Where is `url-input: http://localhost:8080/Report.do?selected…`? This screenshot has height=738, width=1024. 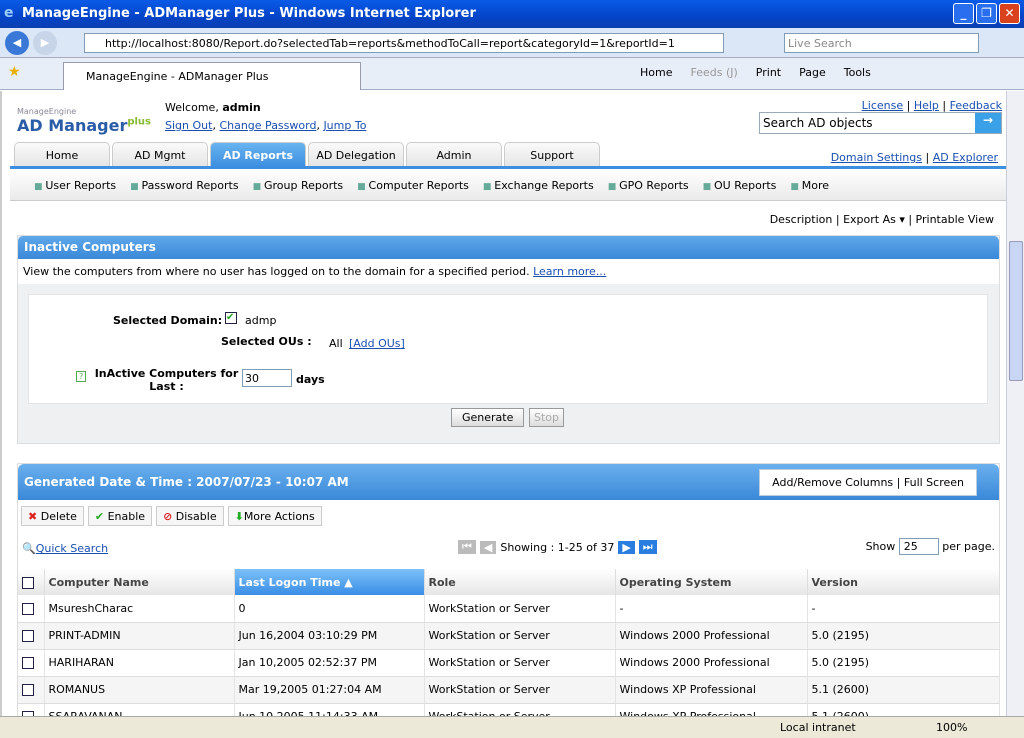 url-input: http://localhost:8080/Report.do?selected… is located at coordinates (404, 43).